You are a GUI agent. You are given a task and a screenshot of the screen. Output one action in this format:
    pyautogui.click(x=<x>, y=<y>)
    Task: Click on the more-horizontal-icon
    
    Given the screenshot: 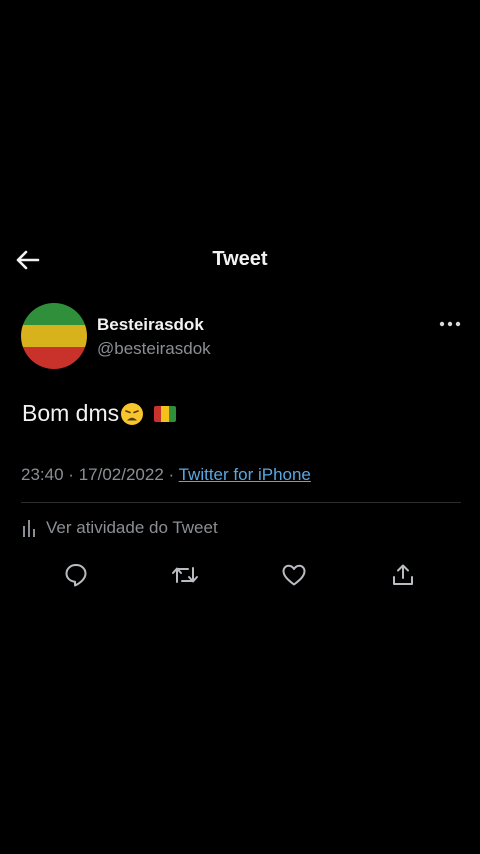 What is the action you would take?
    pyautogui.click(x=450, y=324)
    